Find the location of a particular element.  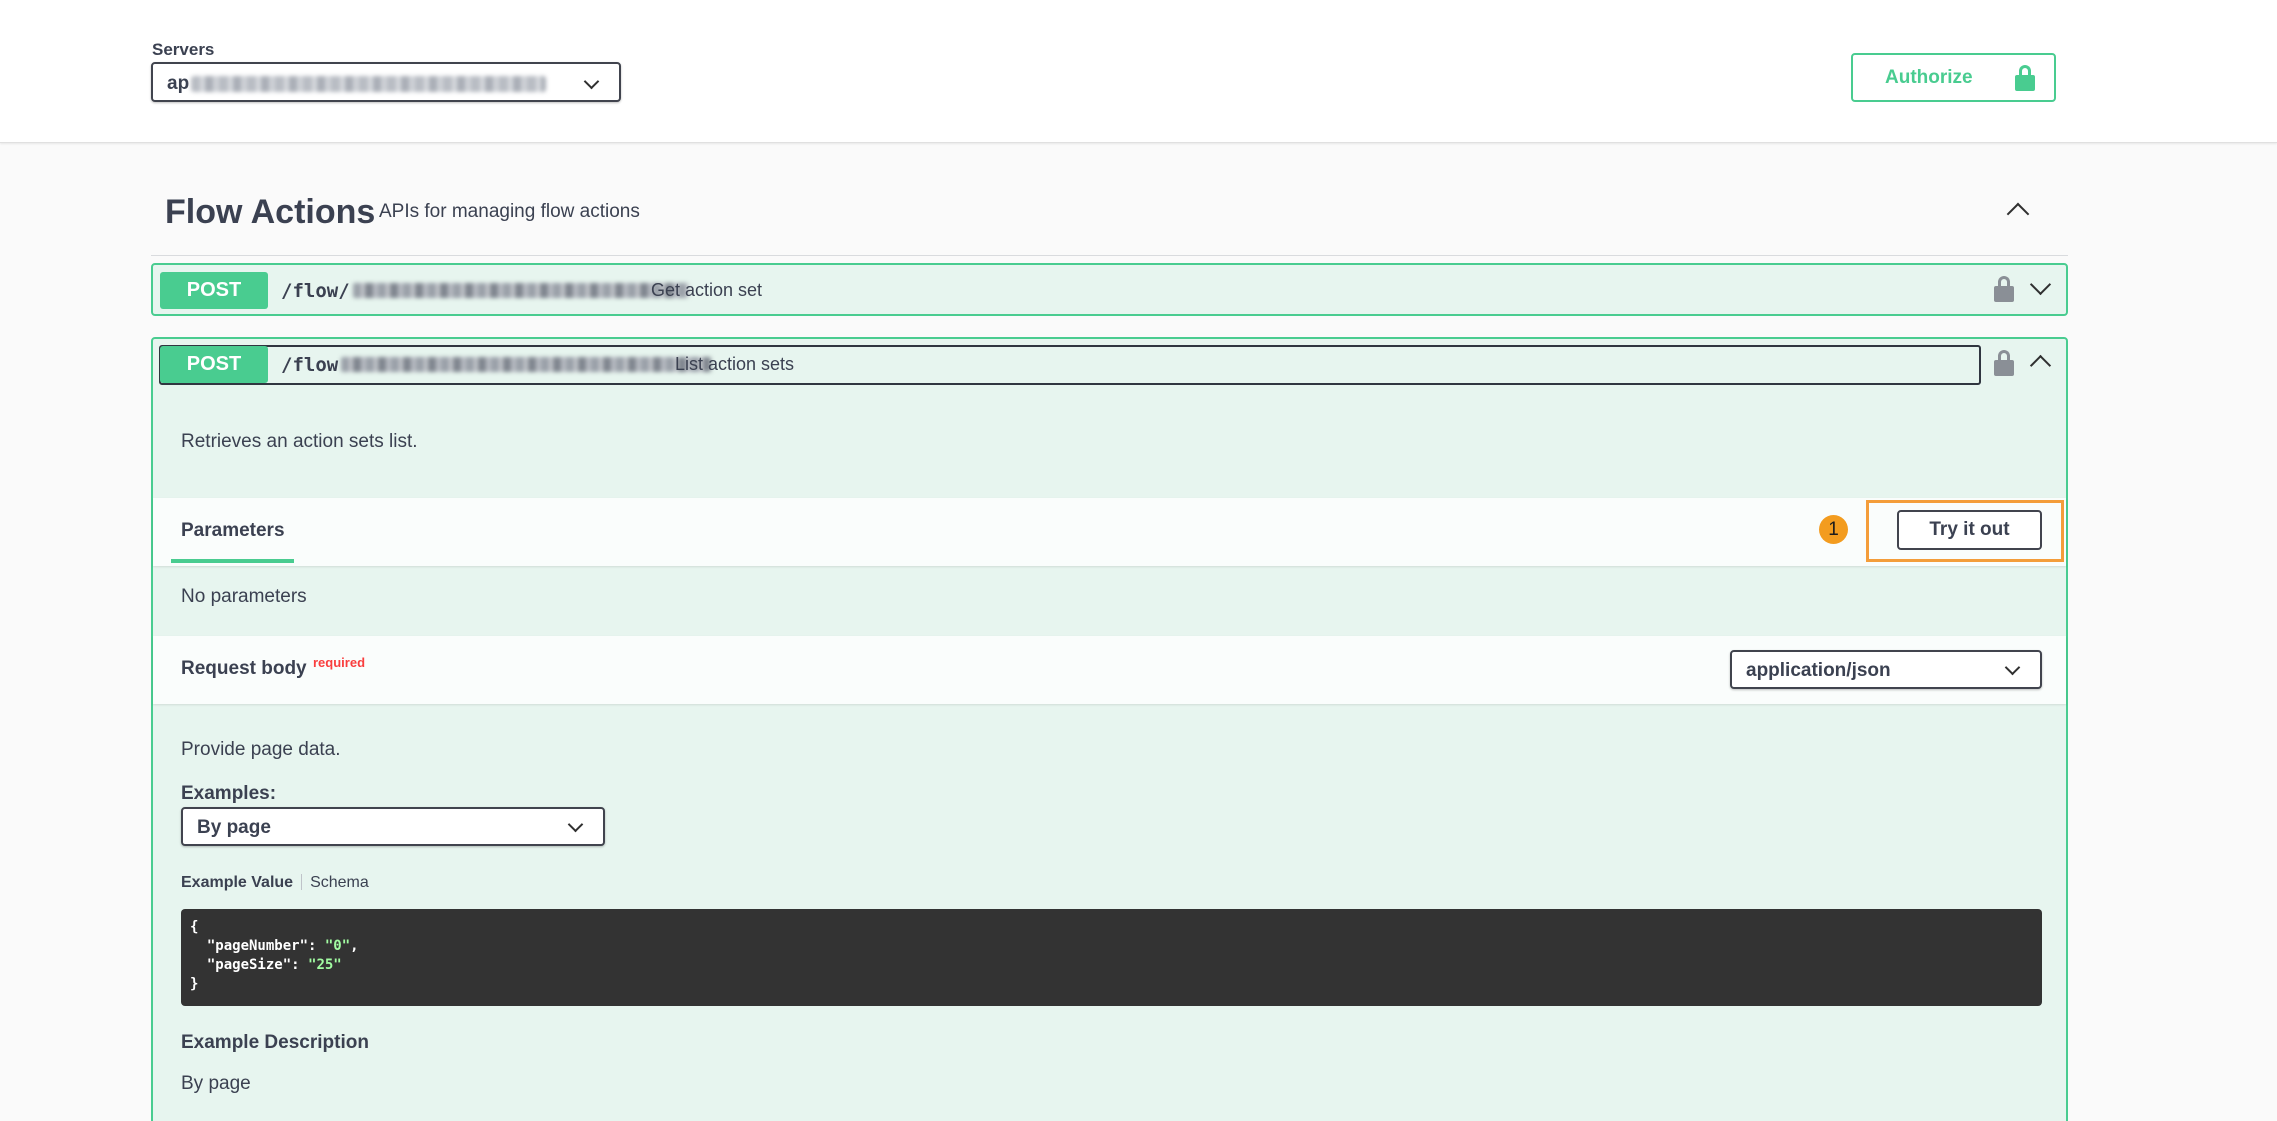

tab-parameters: Parameters is located at coordinates (233, 531).